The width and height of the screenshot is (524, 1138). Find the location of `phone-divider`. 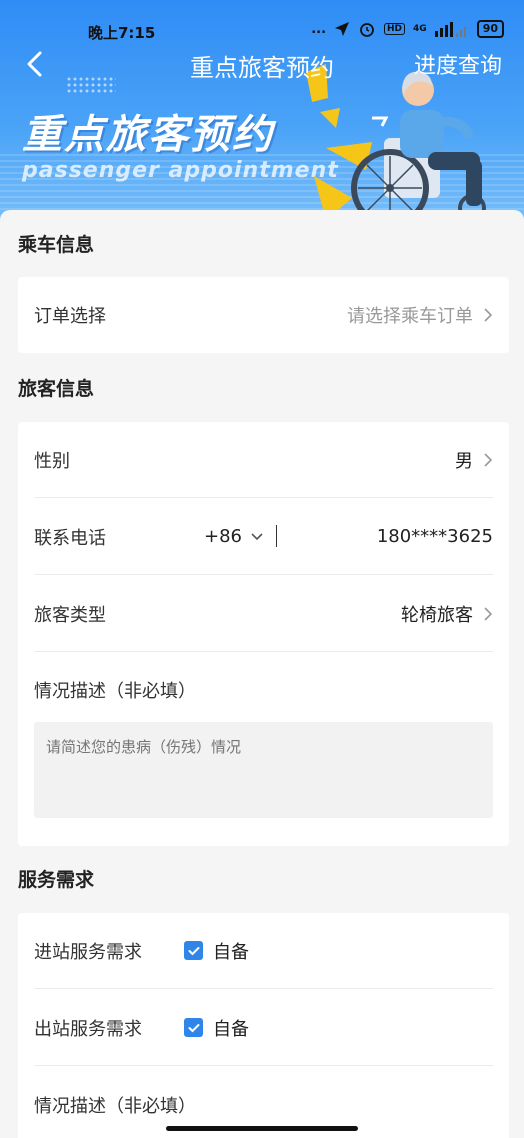

phone-divider is located at coordinates (276, 536).